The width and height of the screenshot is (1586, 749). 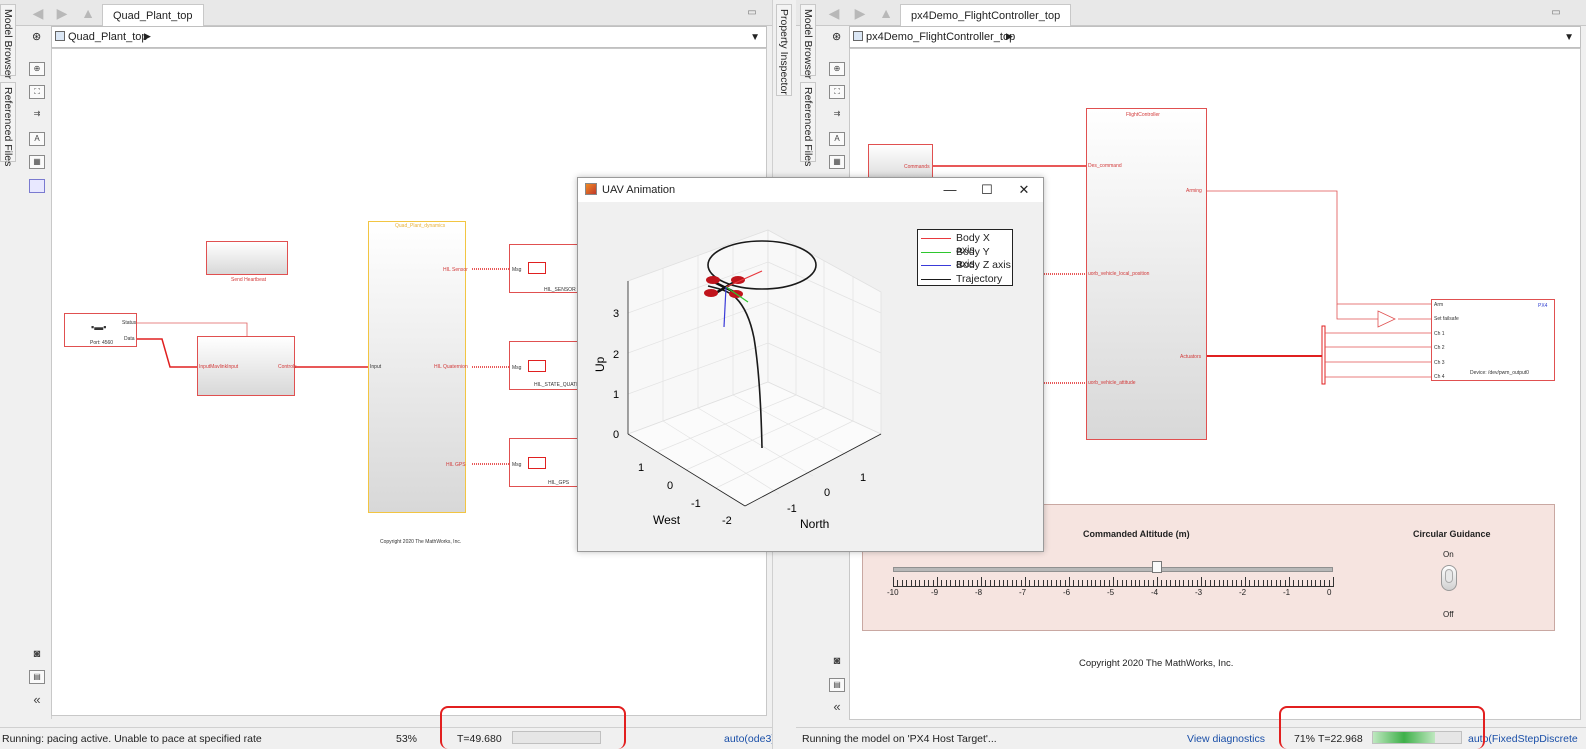 I want to click on px4-label: PX4, so click(x=1543, y=306).